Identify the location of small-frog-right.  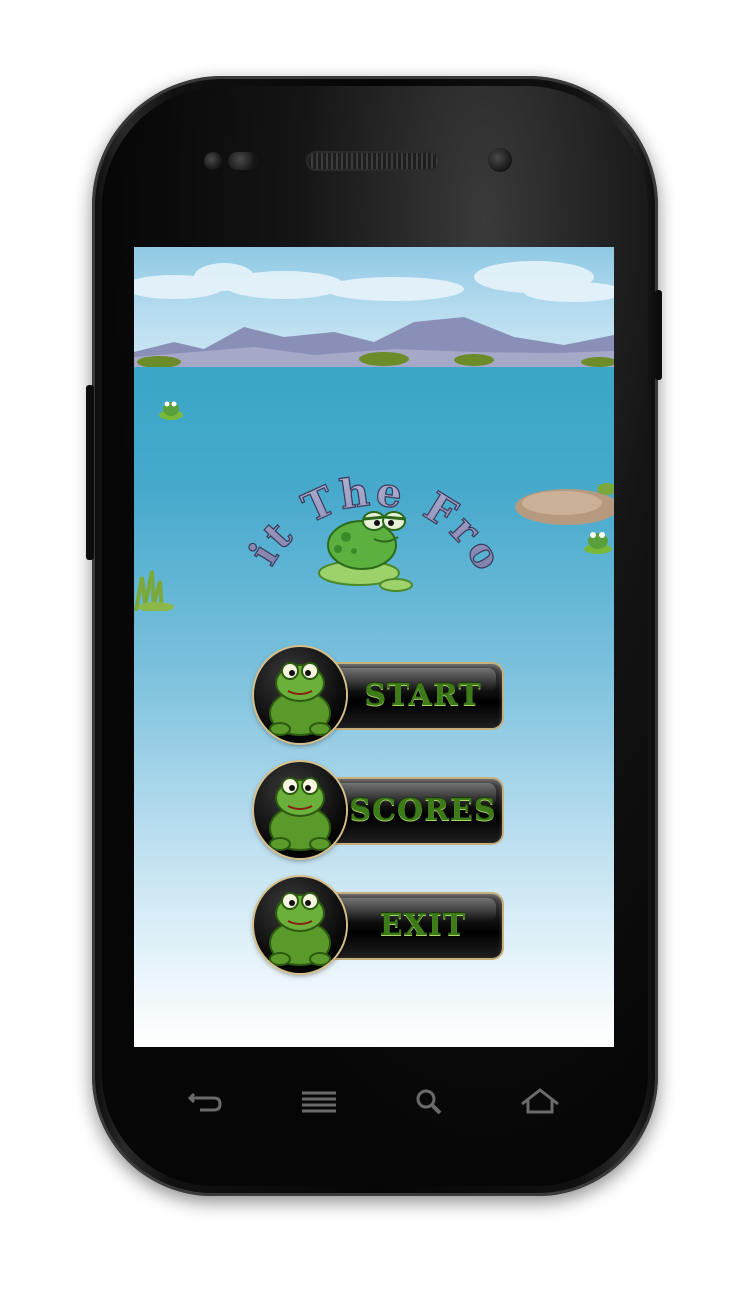
(598, 543).